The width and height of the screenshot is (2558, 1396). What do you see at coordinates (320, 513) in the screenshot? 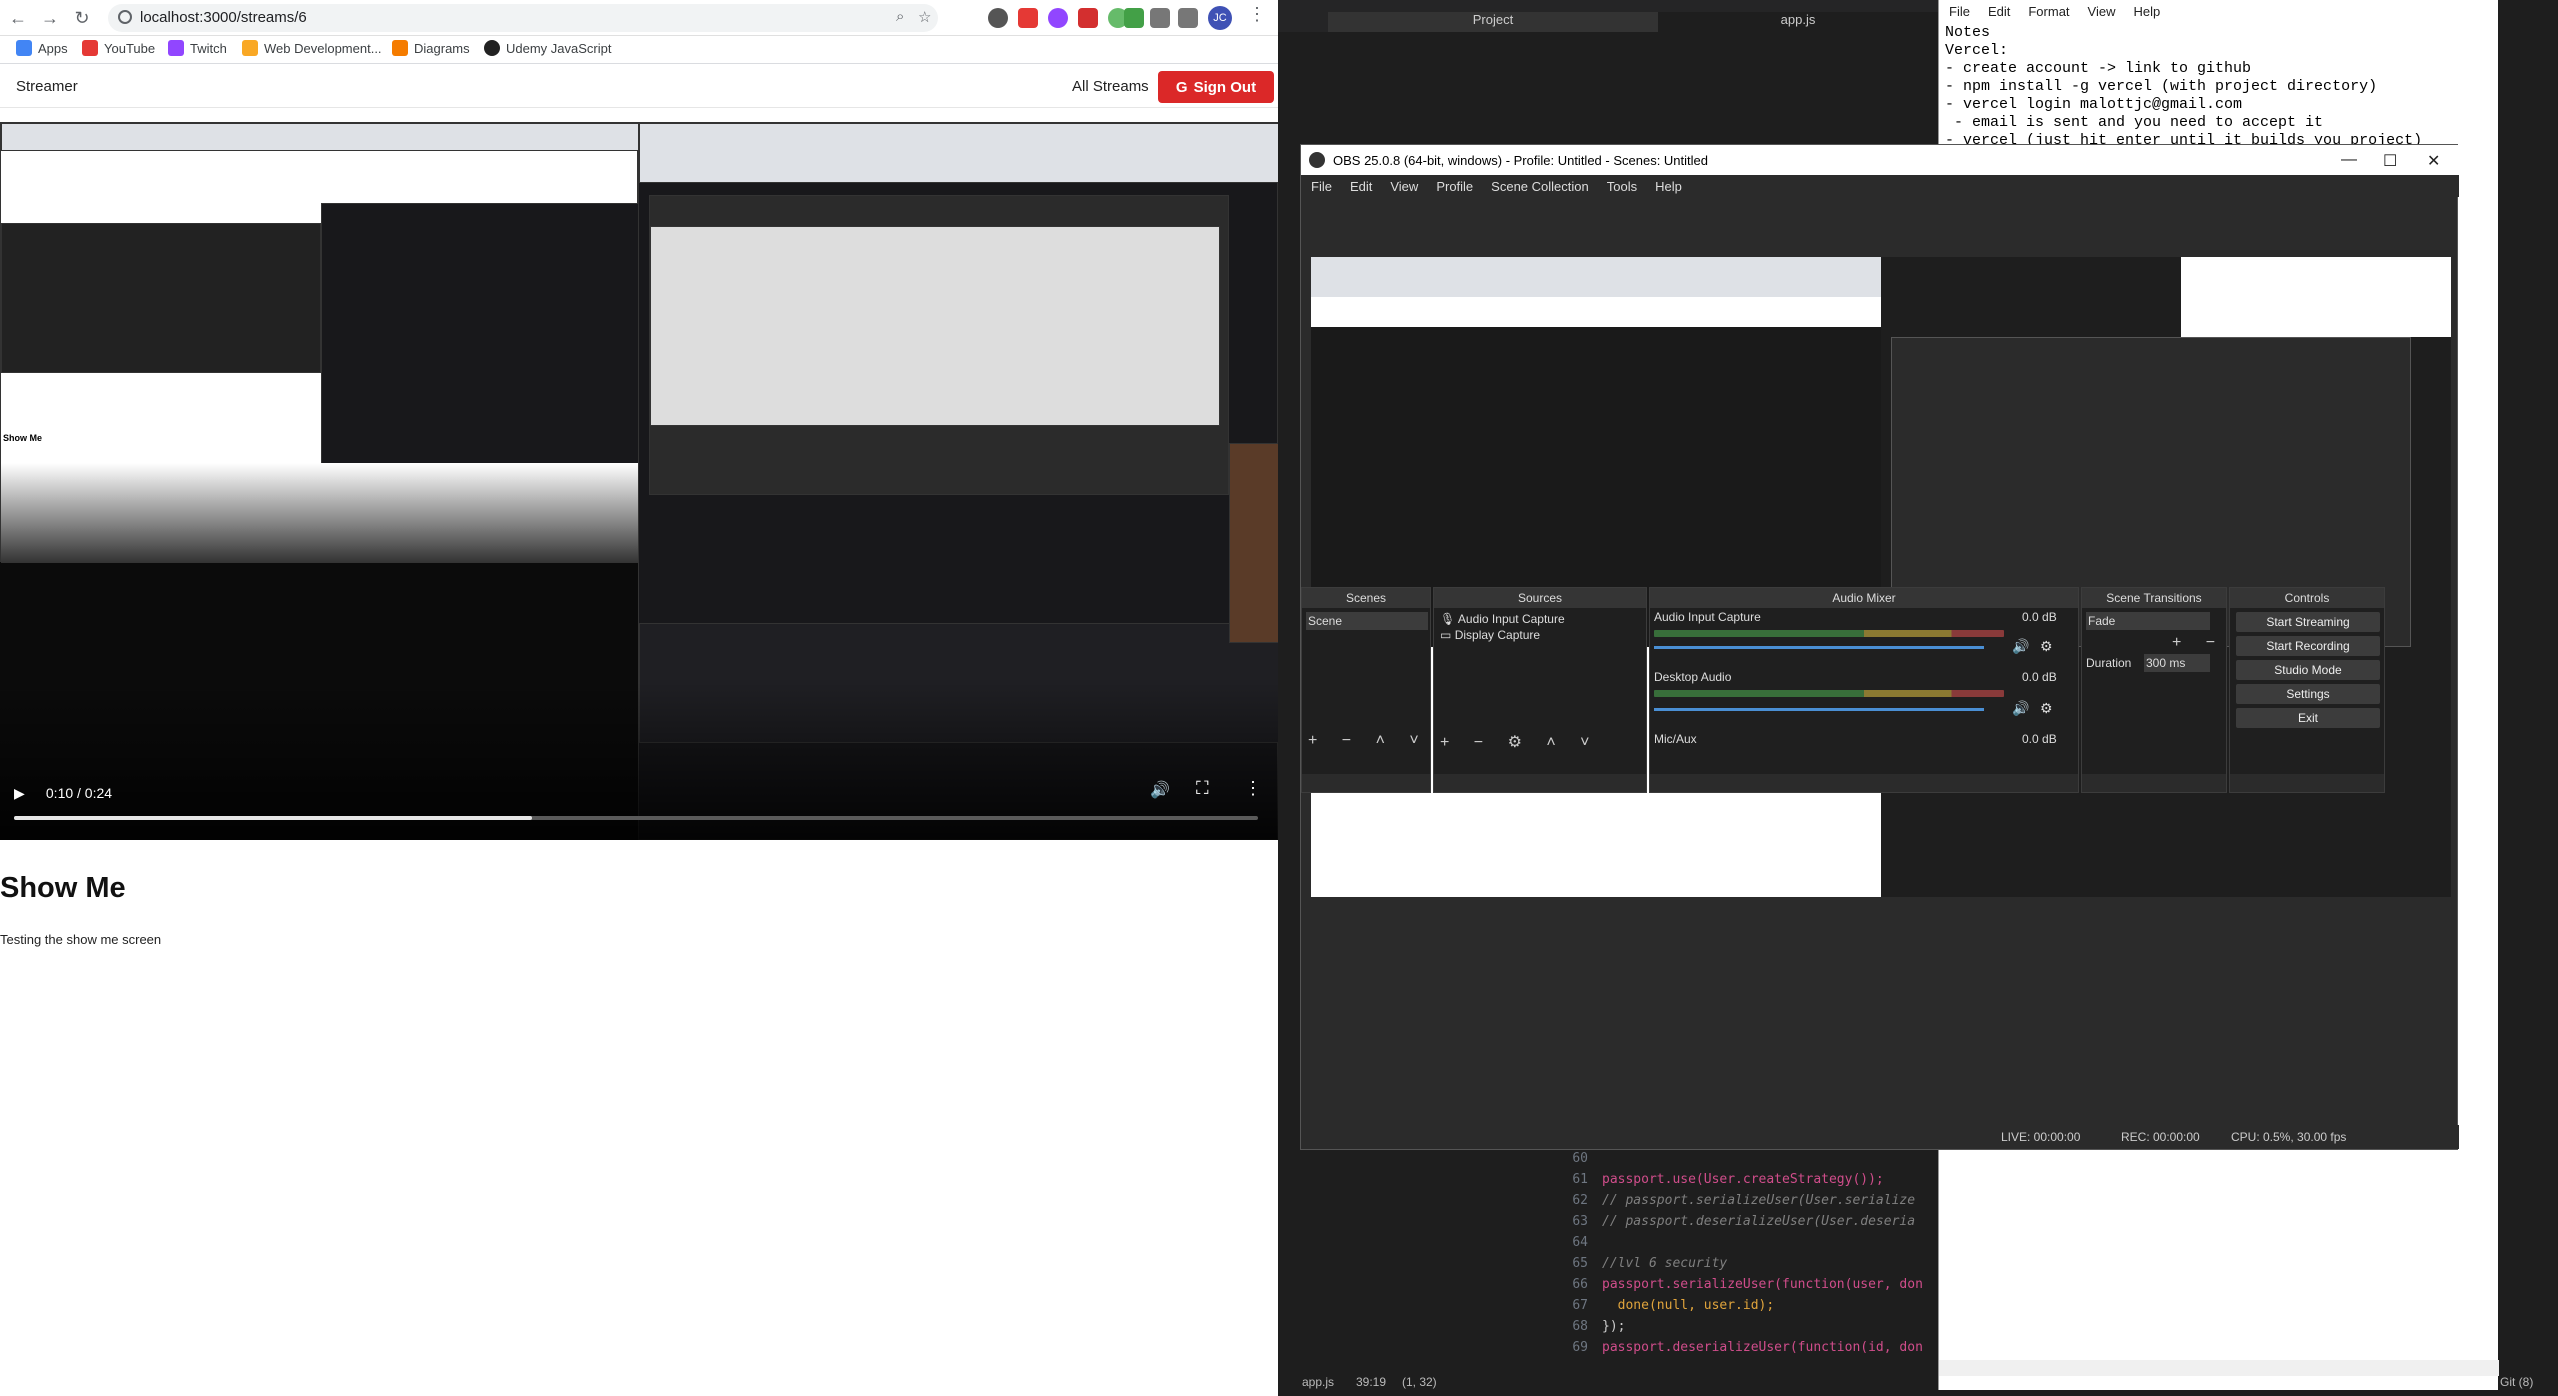
I see `captured-player` at bounding box center [320, 513].